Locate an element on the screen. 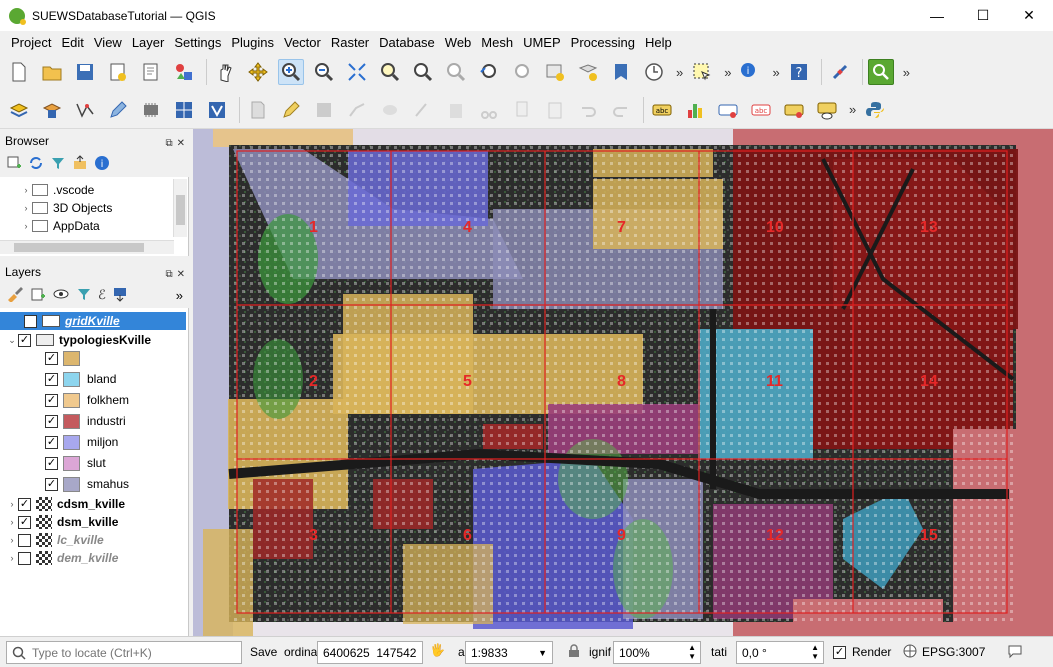  toggle-extents-icon: 🖐 is located at coordinates (437, 650).